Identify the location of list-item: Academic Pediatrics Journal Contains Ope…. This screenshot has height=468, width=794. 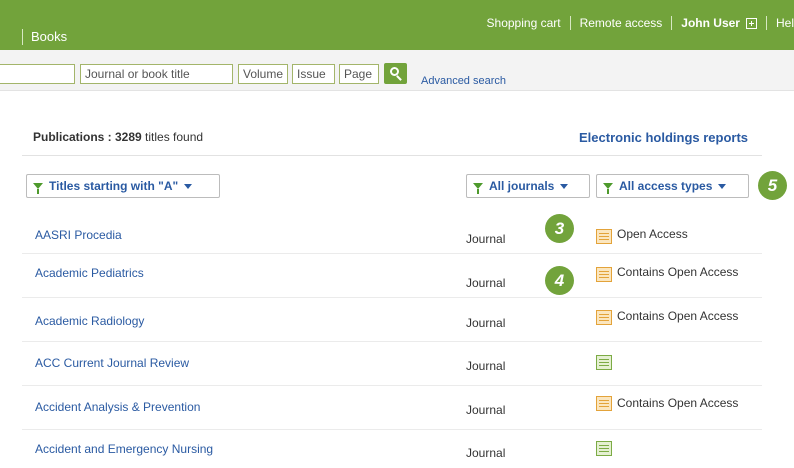
(392, 276).